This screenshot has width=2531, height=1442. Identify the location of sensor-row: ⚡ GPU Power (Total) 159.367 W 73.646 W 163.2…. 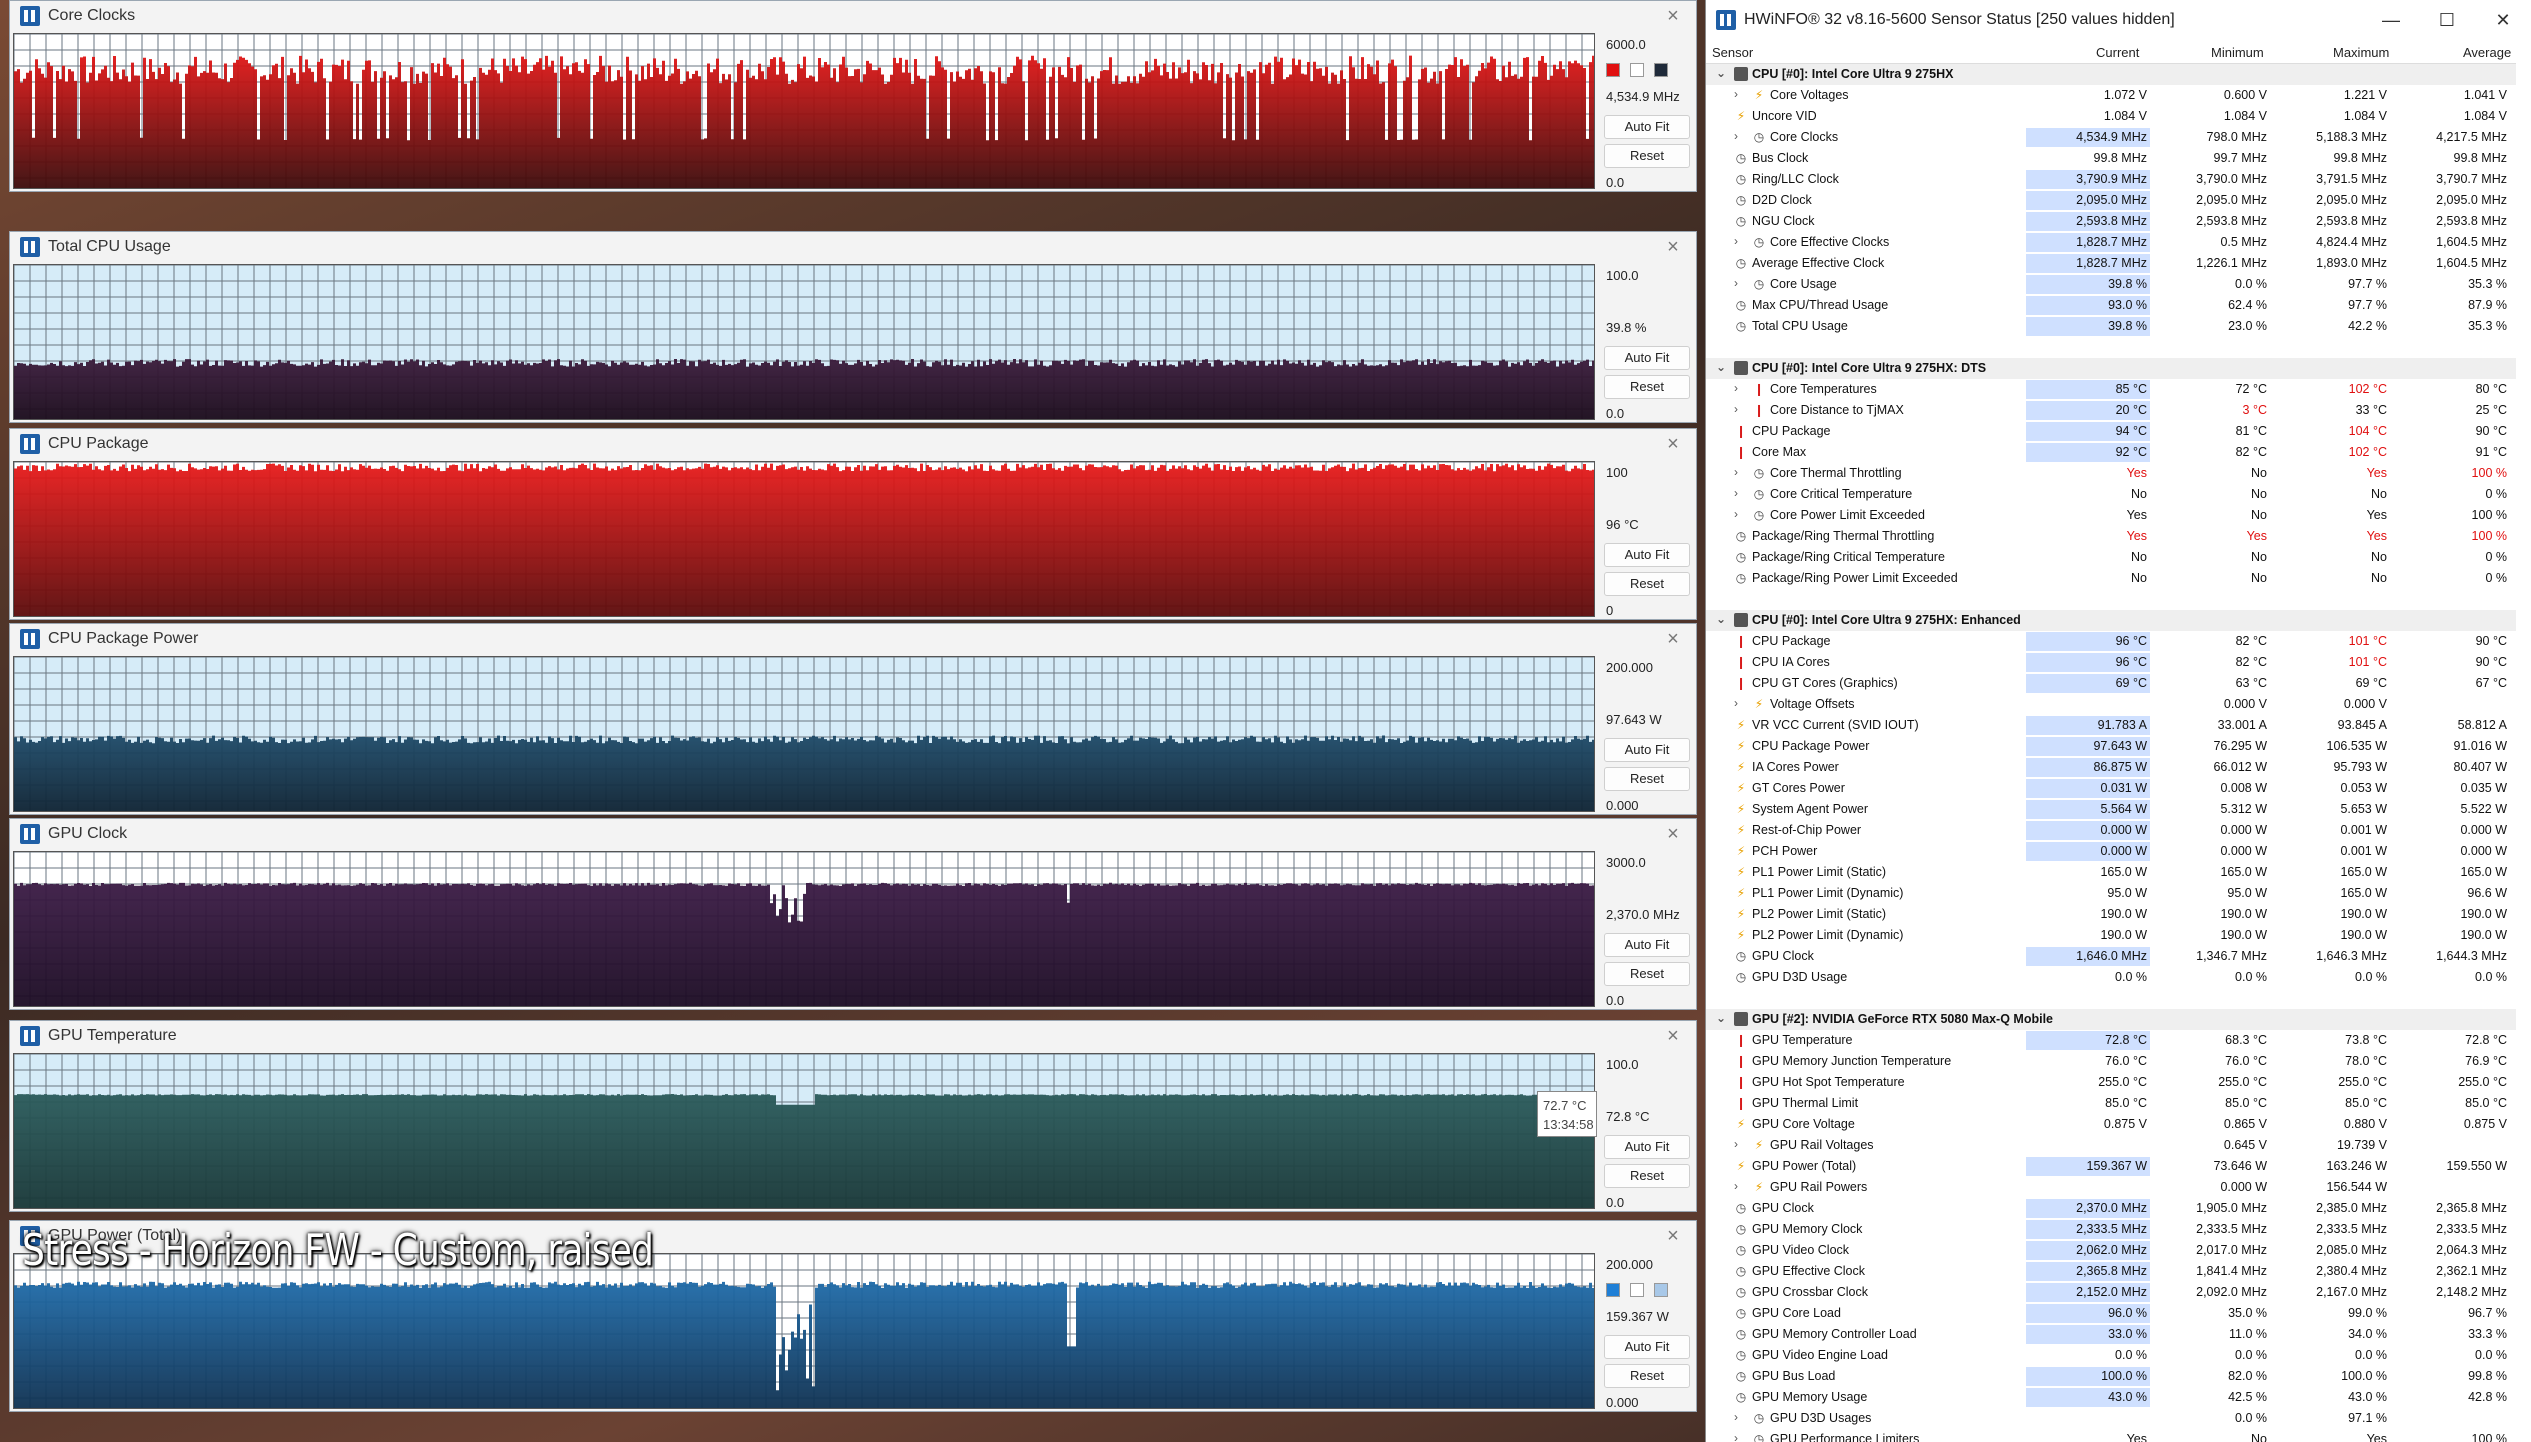
(2111, 1166).